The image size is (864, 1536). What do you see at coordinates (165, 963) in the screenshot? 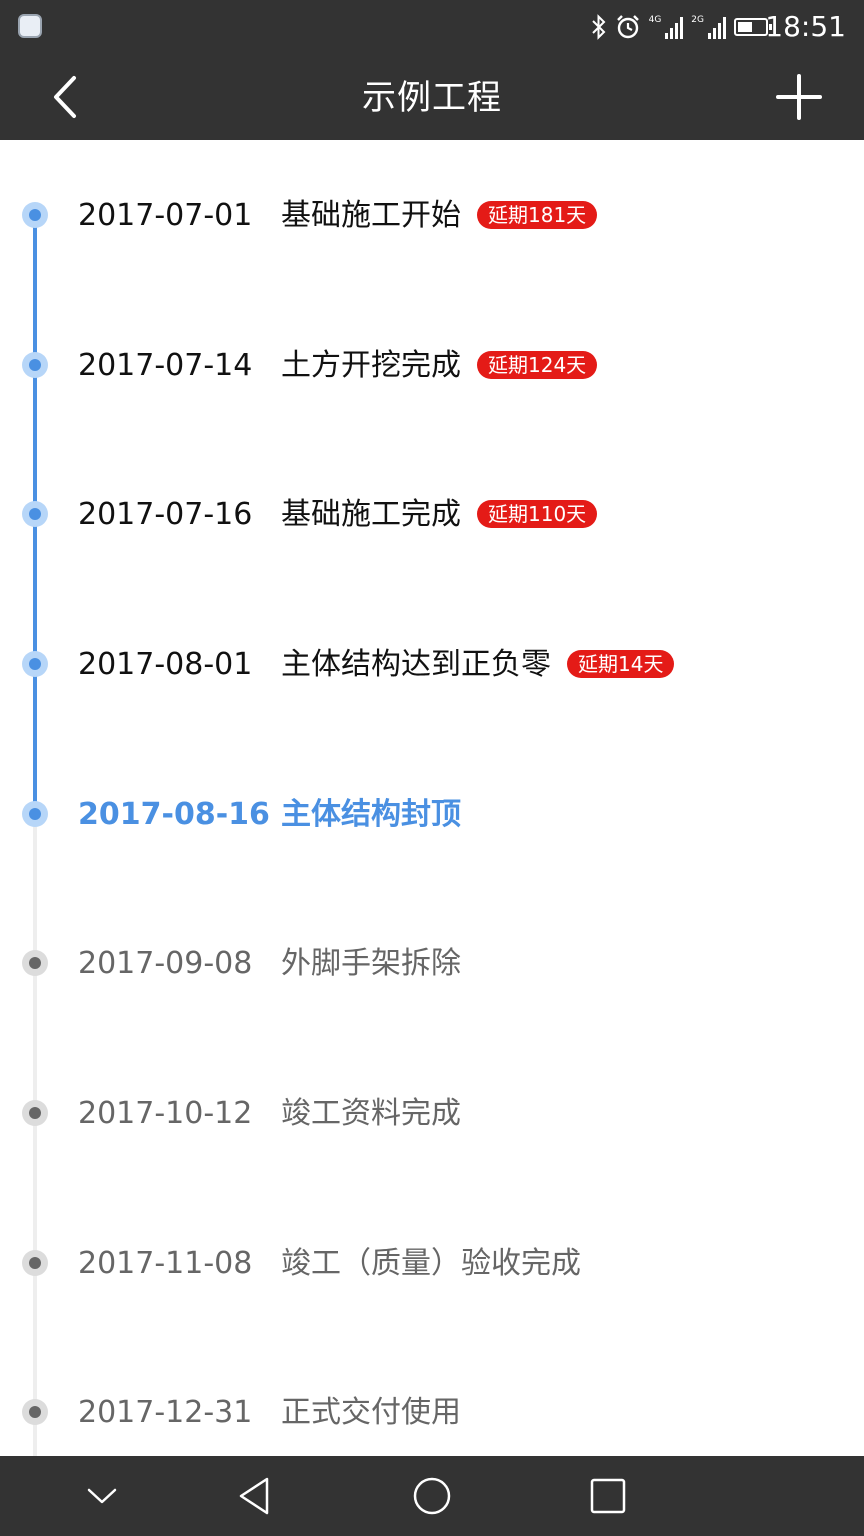
I see `milestone-date: 2017-09-08` at bounding box center [165, 963].